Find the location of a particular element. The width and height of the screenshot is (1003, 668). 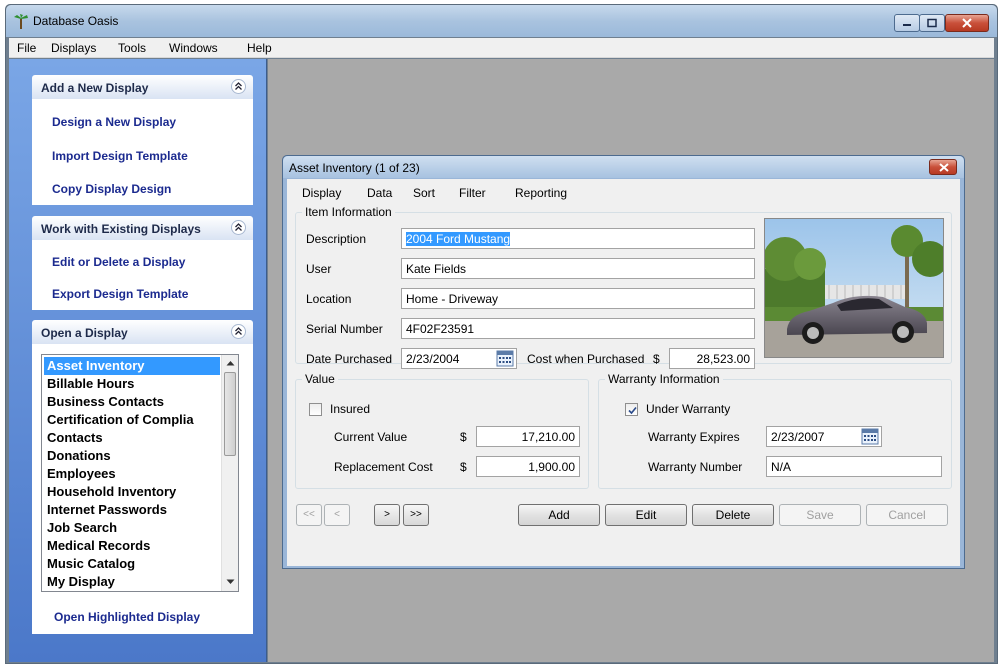

replacement-cost-field: 1,900.00 is located at coordinates (528, 466).